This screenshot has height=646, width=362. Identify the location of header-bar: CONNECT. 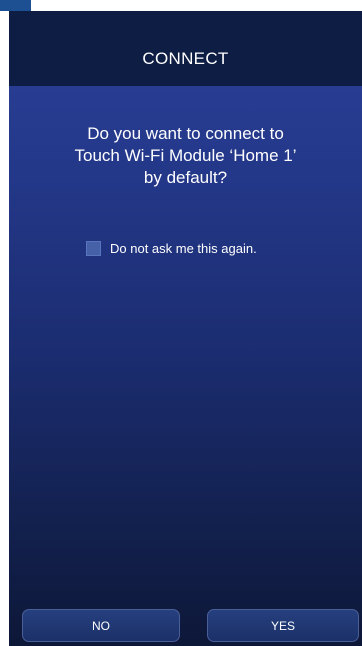
(185, 48).